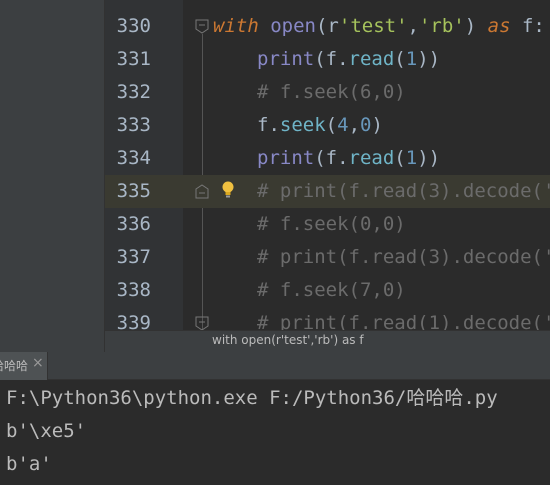 The image size is (550, 485). Describe the element at coordinates (331, 92) in the screenshot. I see `code-comment: # f.seek(6,0)` at that location.